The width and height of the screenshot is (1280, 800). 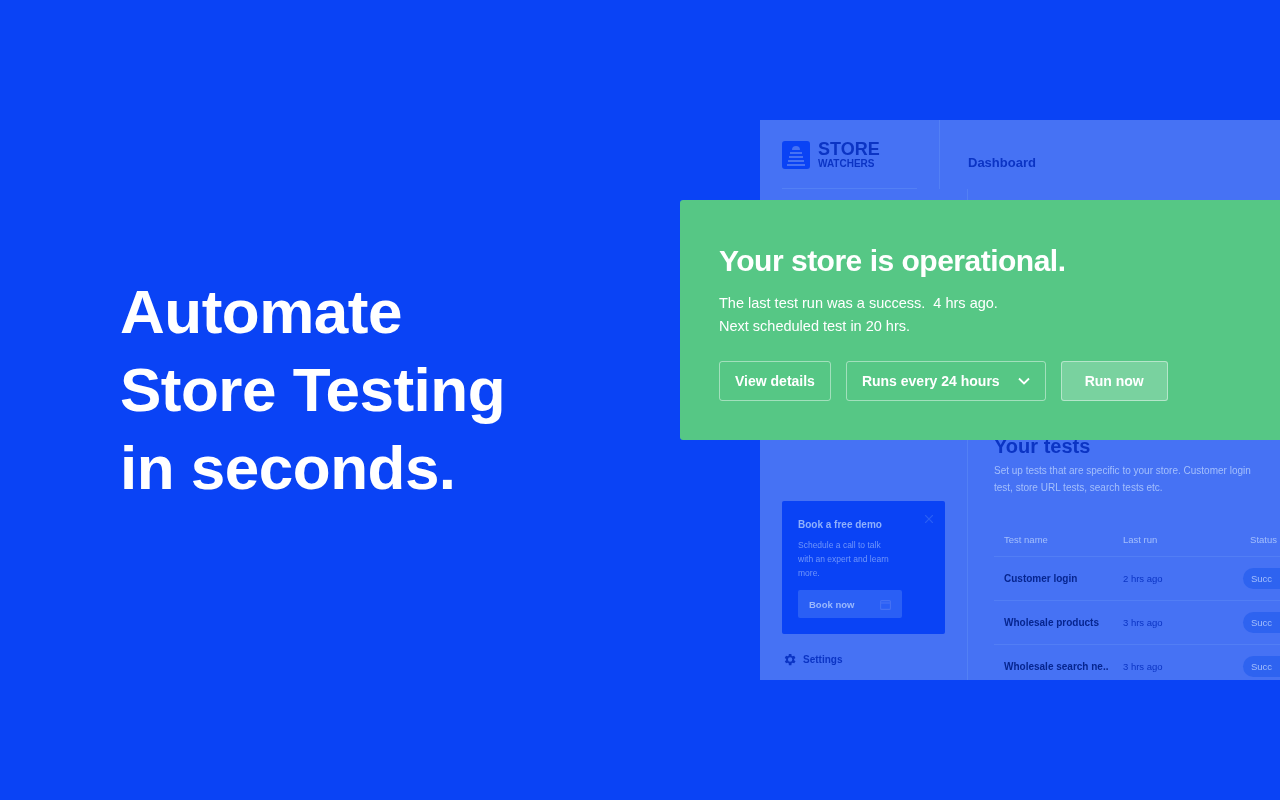 I want to click on demo-title: Book a free demo, so click(x=840, y=524).